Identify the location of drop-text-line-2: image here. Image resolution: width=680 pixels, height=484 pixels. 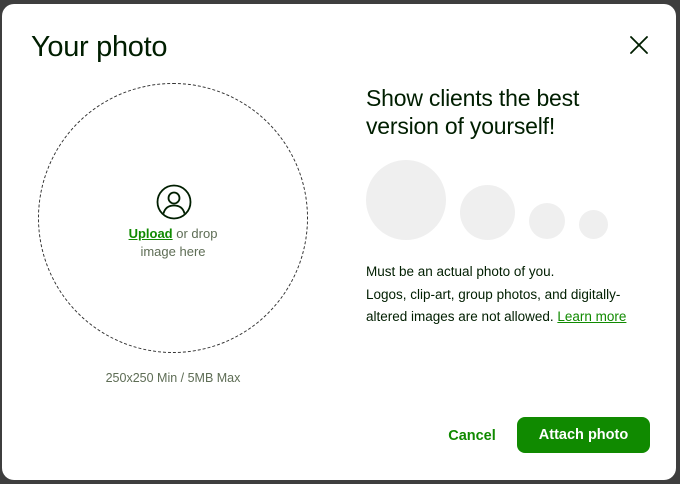
(173, 251).